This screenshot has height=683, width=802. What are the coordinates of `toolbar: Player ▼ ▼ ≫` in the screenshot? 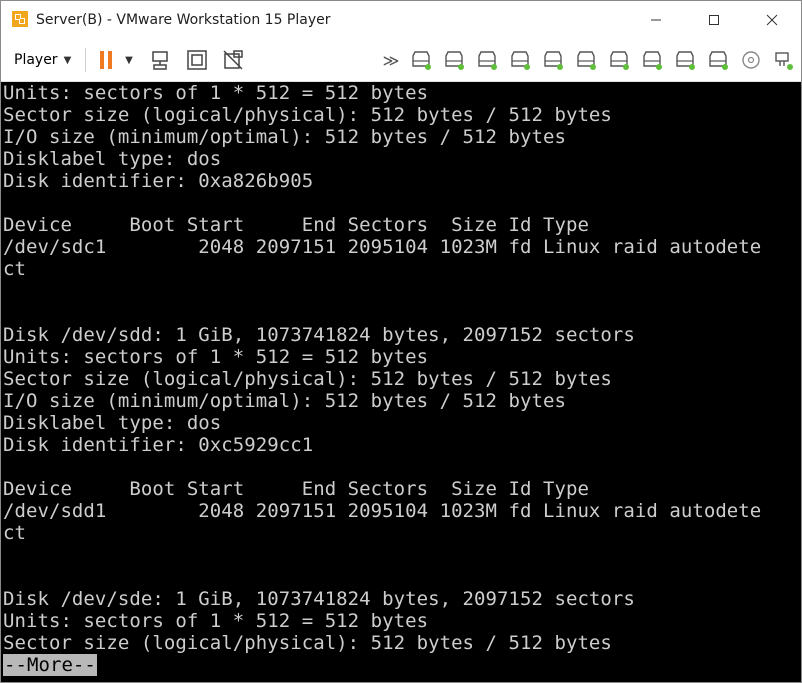 It's located at (401, 60).